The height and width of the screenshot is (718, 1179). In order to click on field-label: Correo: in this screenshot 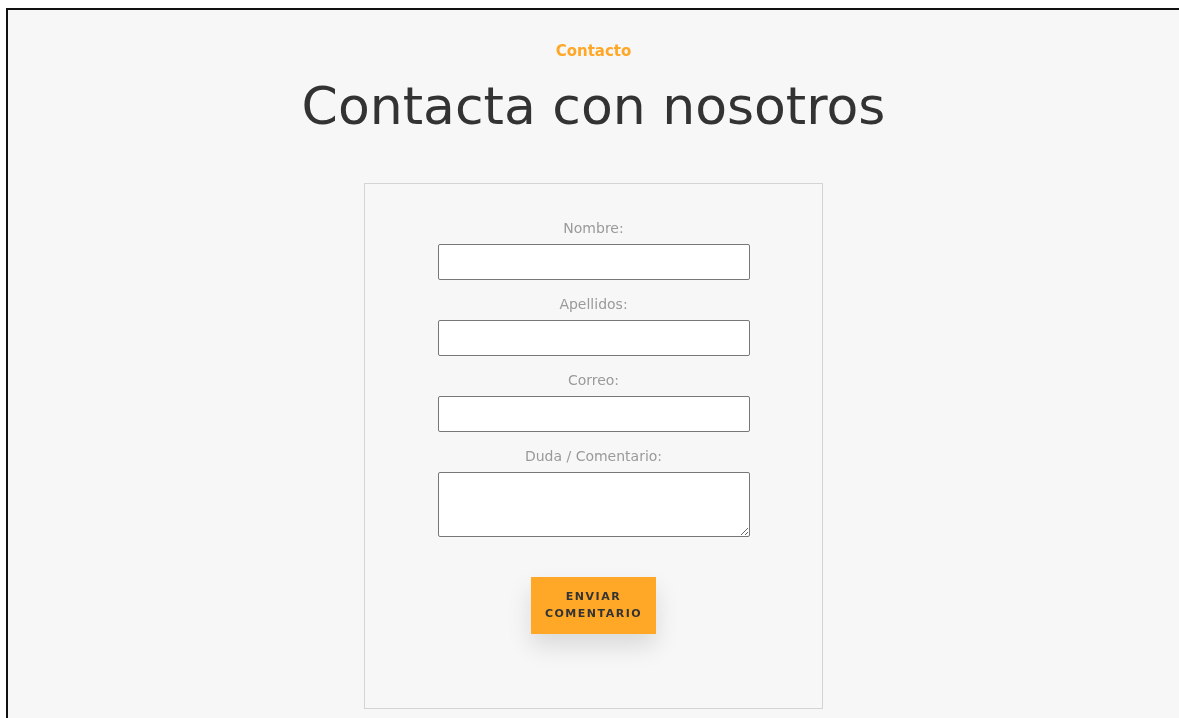, I will do `click(593, 380)`.